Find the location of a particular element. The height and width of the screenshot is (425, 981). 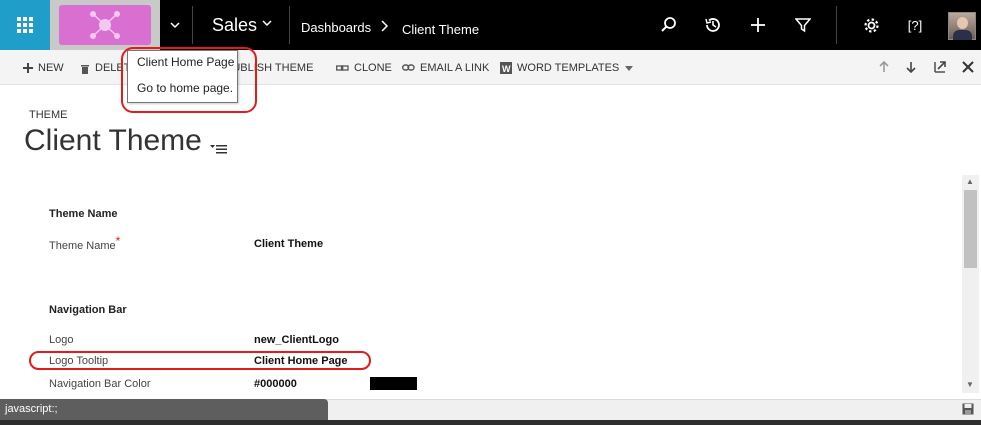

help-icon: [?] is located at coordinates (915, 25).